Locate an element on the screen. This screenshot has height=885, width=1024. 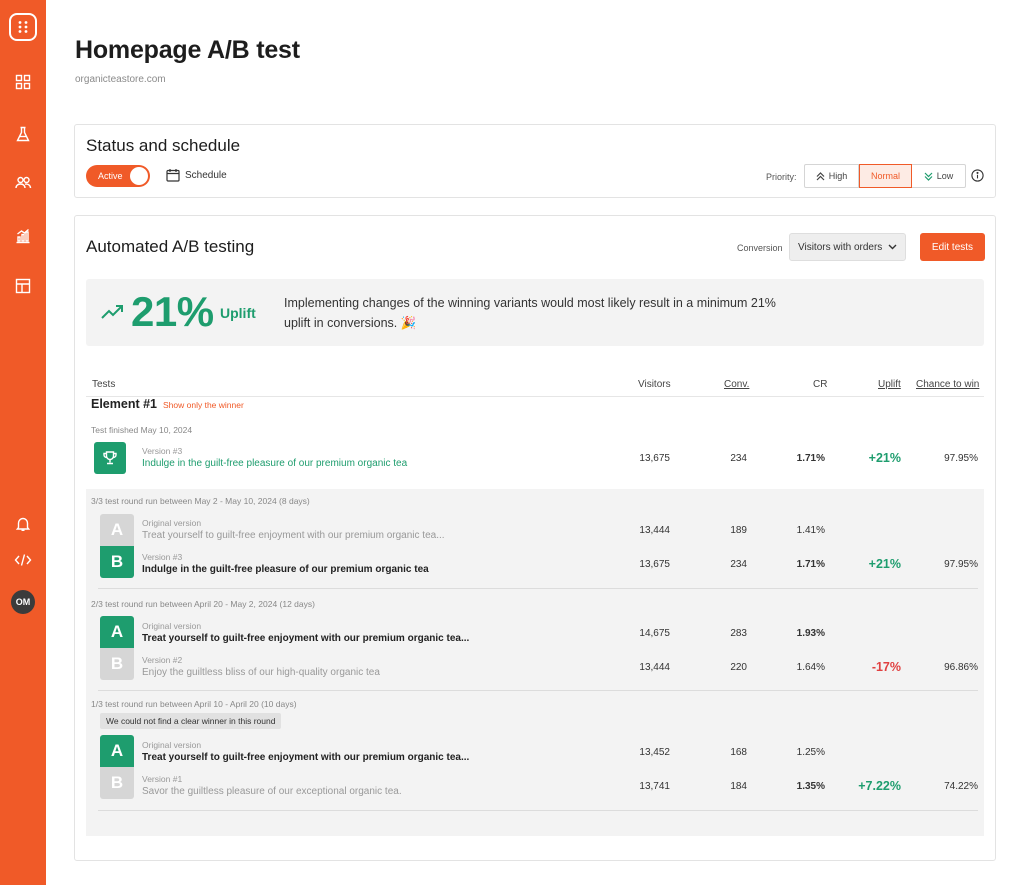
round-3-a-visitors: 13,444 is located at coordinates (654, 530).